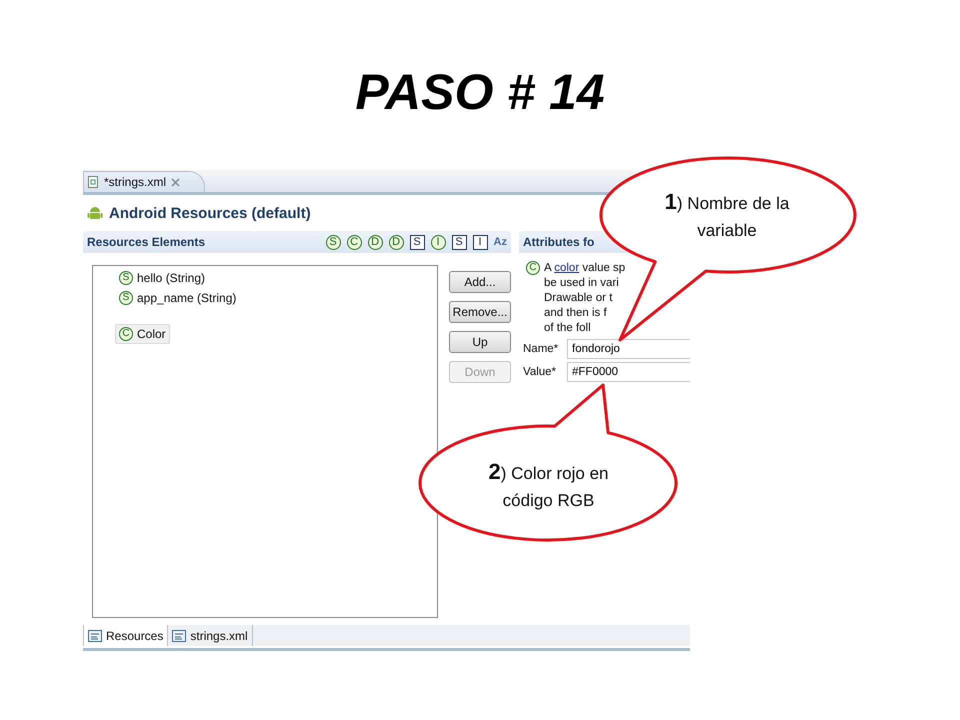 This screenshot has height=720, width=960. I want to click on list-item: S app_name (String), so click(177, 298).